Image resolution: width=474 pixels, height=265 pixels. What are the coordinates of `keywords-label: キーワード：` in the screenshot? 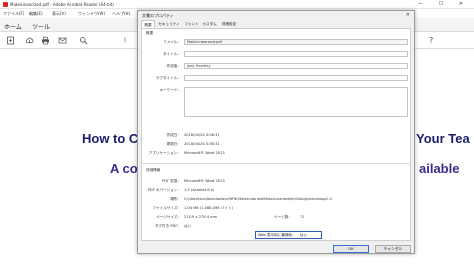 It's located at (170, 90).